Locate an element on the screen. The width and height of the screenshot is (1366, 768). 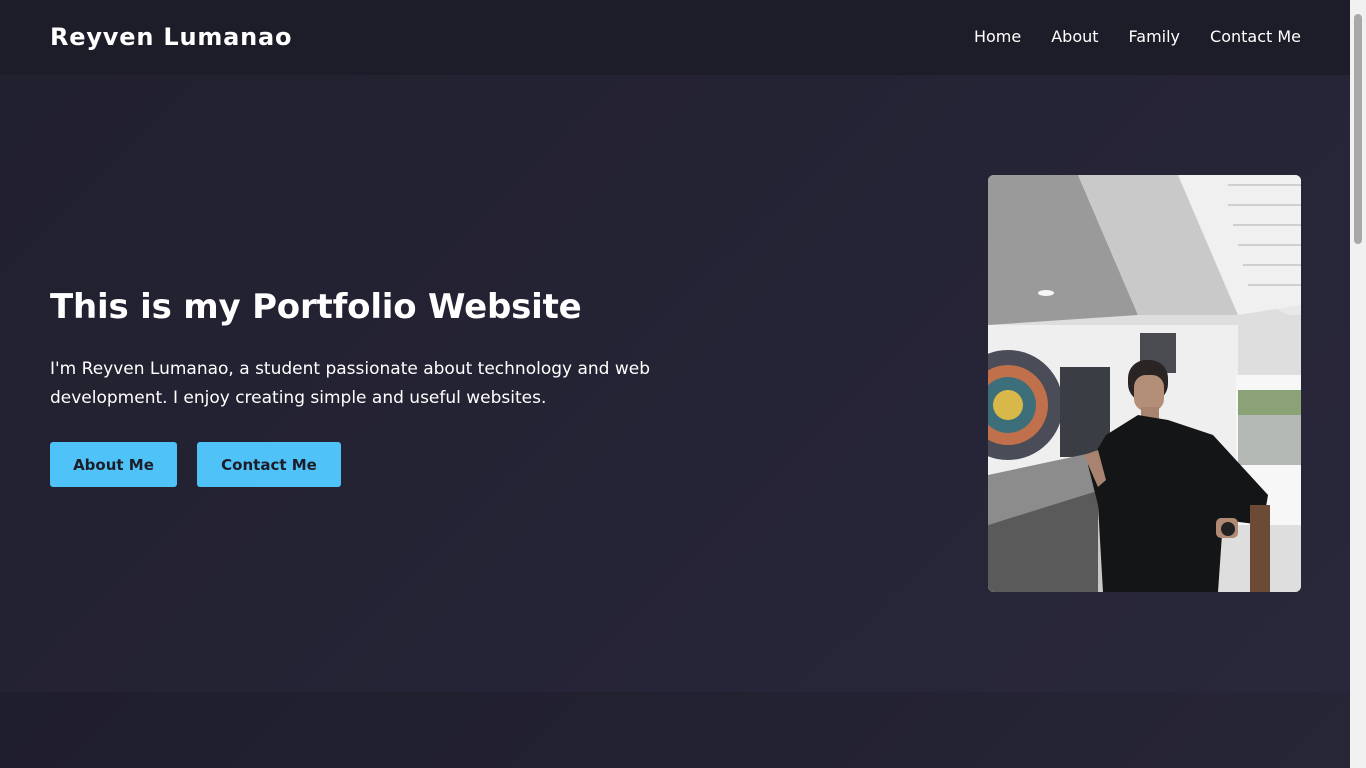
next-section is located at coordinates (675, 730).